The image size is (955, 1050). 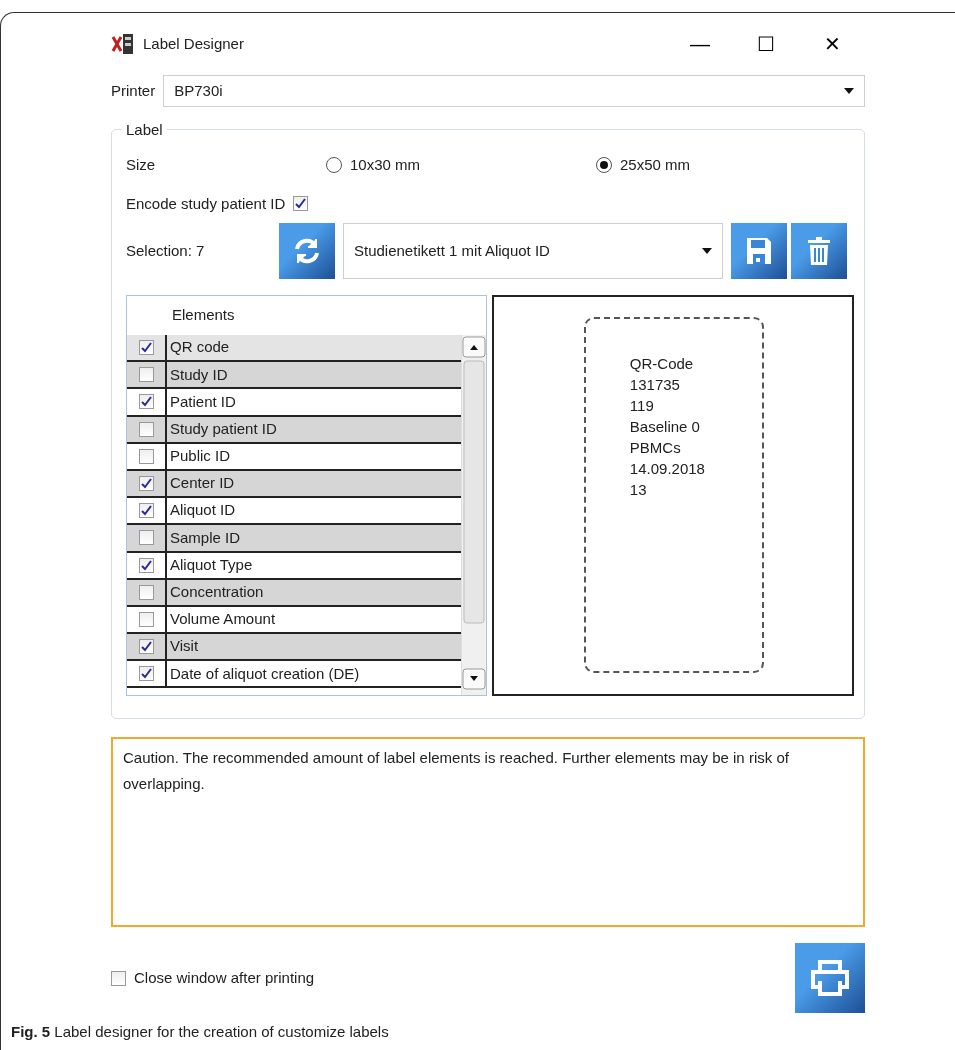 I want to click on preview-line: 14.09.2018, so click(x=667, y=469).